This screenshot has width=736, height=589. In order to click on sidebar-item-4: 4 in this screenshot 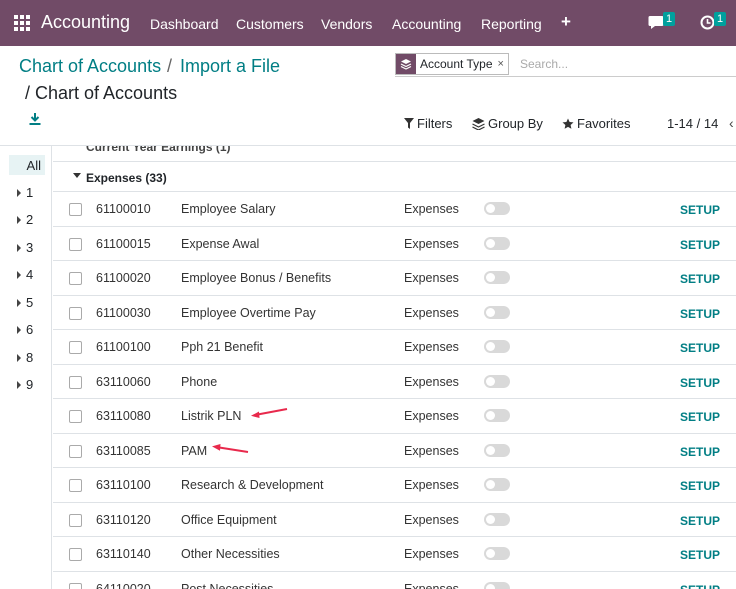, I will do `click(25, 274)`.